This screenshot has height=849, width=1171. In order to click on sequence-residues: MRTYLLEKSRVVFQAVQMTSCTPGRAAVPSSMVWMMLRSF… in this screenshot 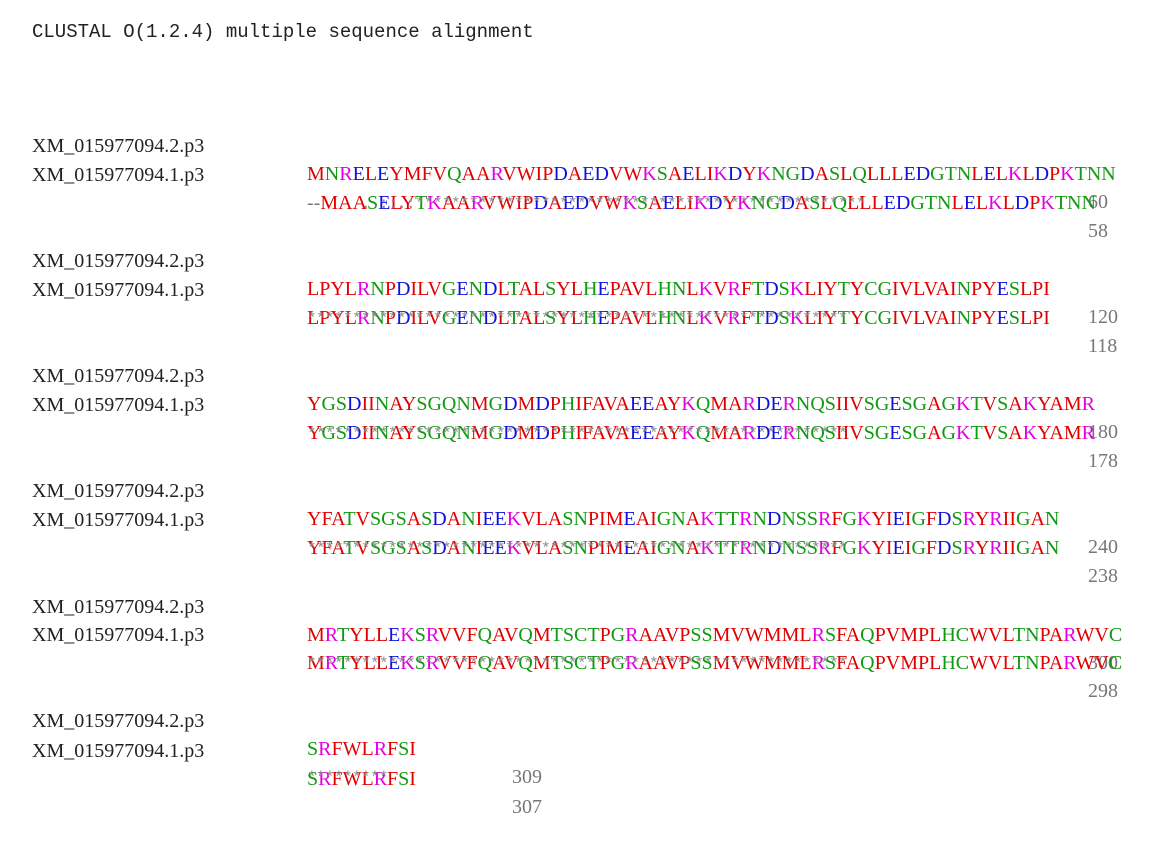, I will do `click(715, 635)`.